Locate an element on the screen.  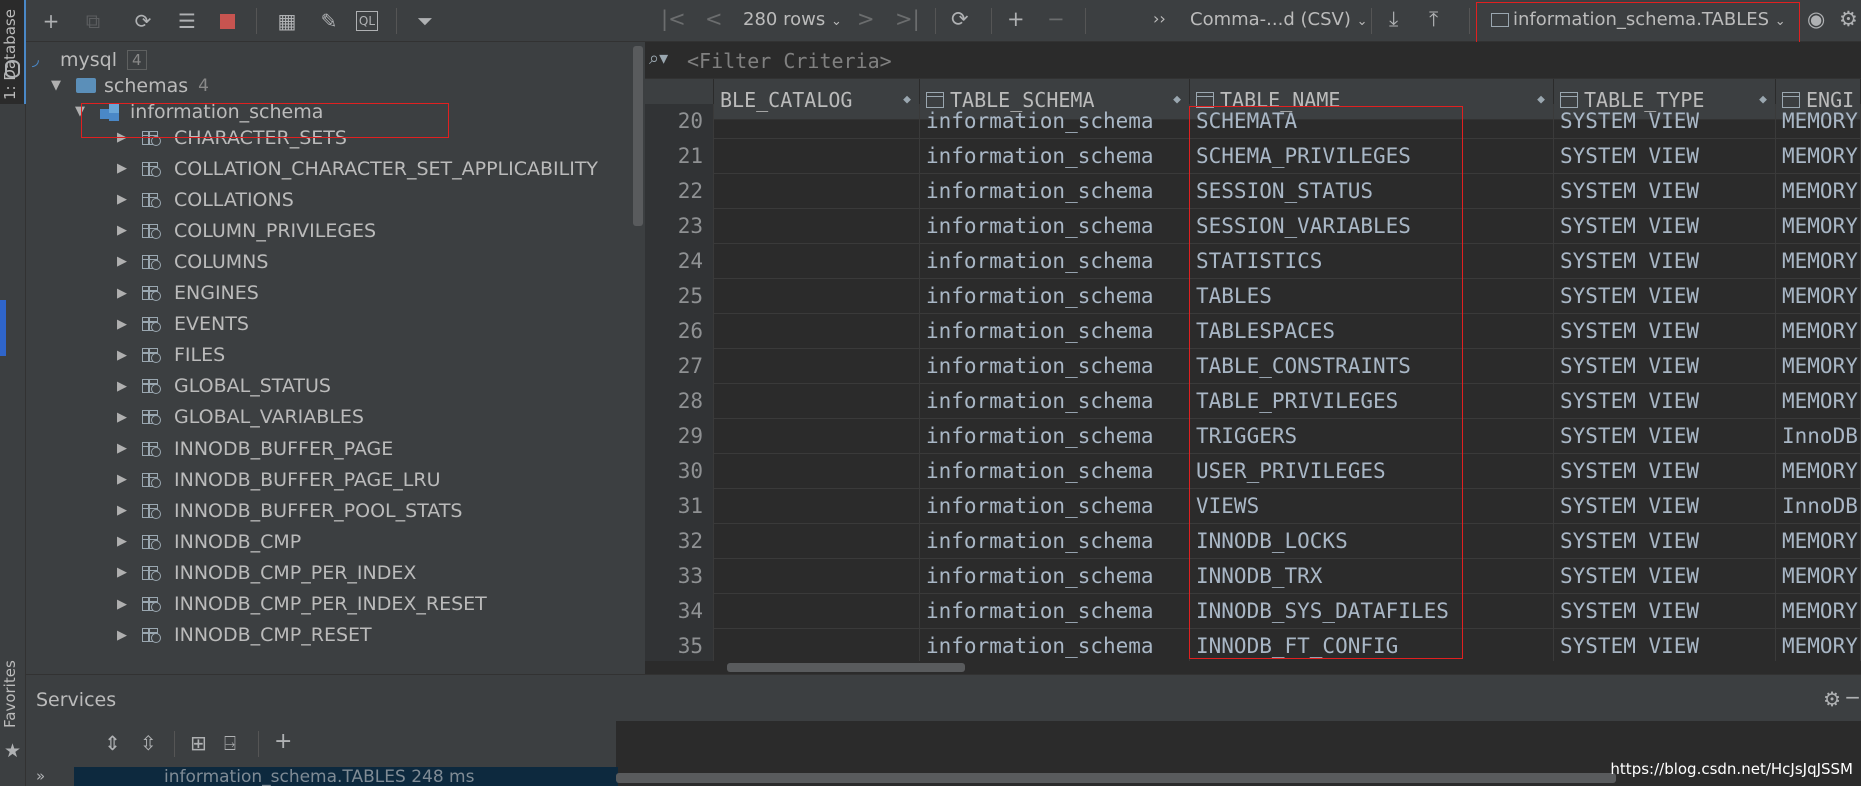
search-icon: ⌕▾ is located at coordinates (658, 58).